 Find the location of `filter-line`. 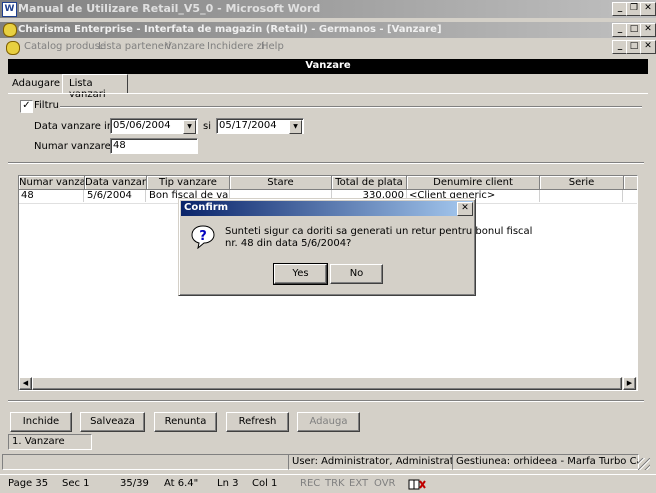

filter-line is located at coordinates (351, 107).